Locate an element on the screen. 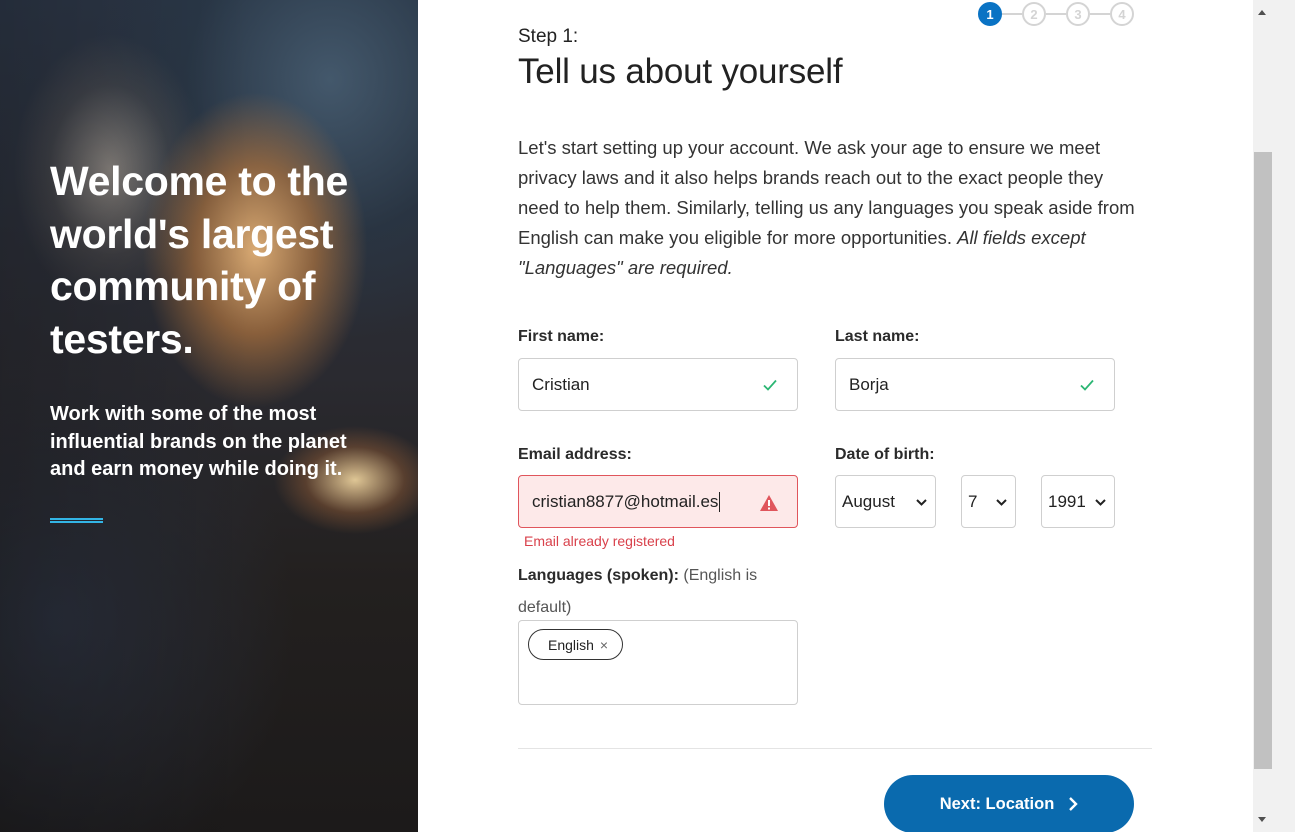 This screenshot has width=1295, height=832. scroll-up-arrow-icon is located at coordinates (1262, 12).